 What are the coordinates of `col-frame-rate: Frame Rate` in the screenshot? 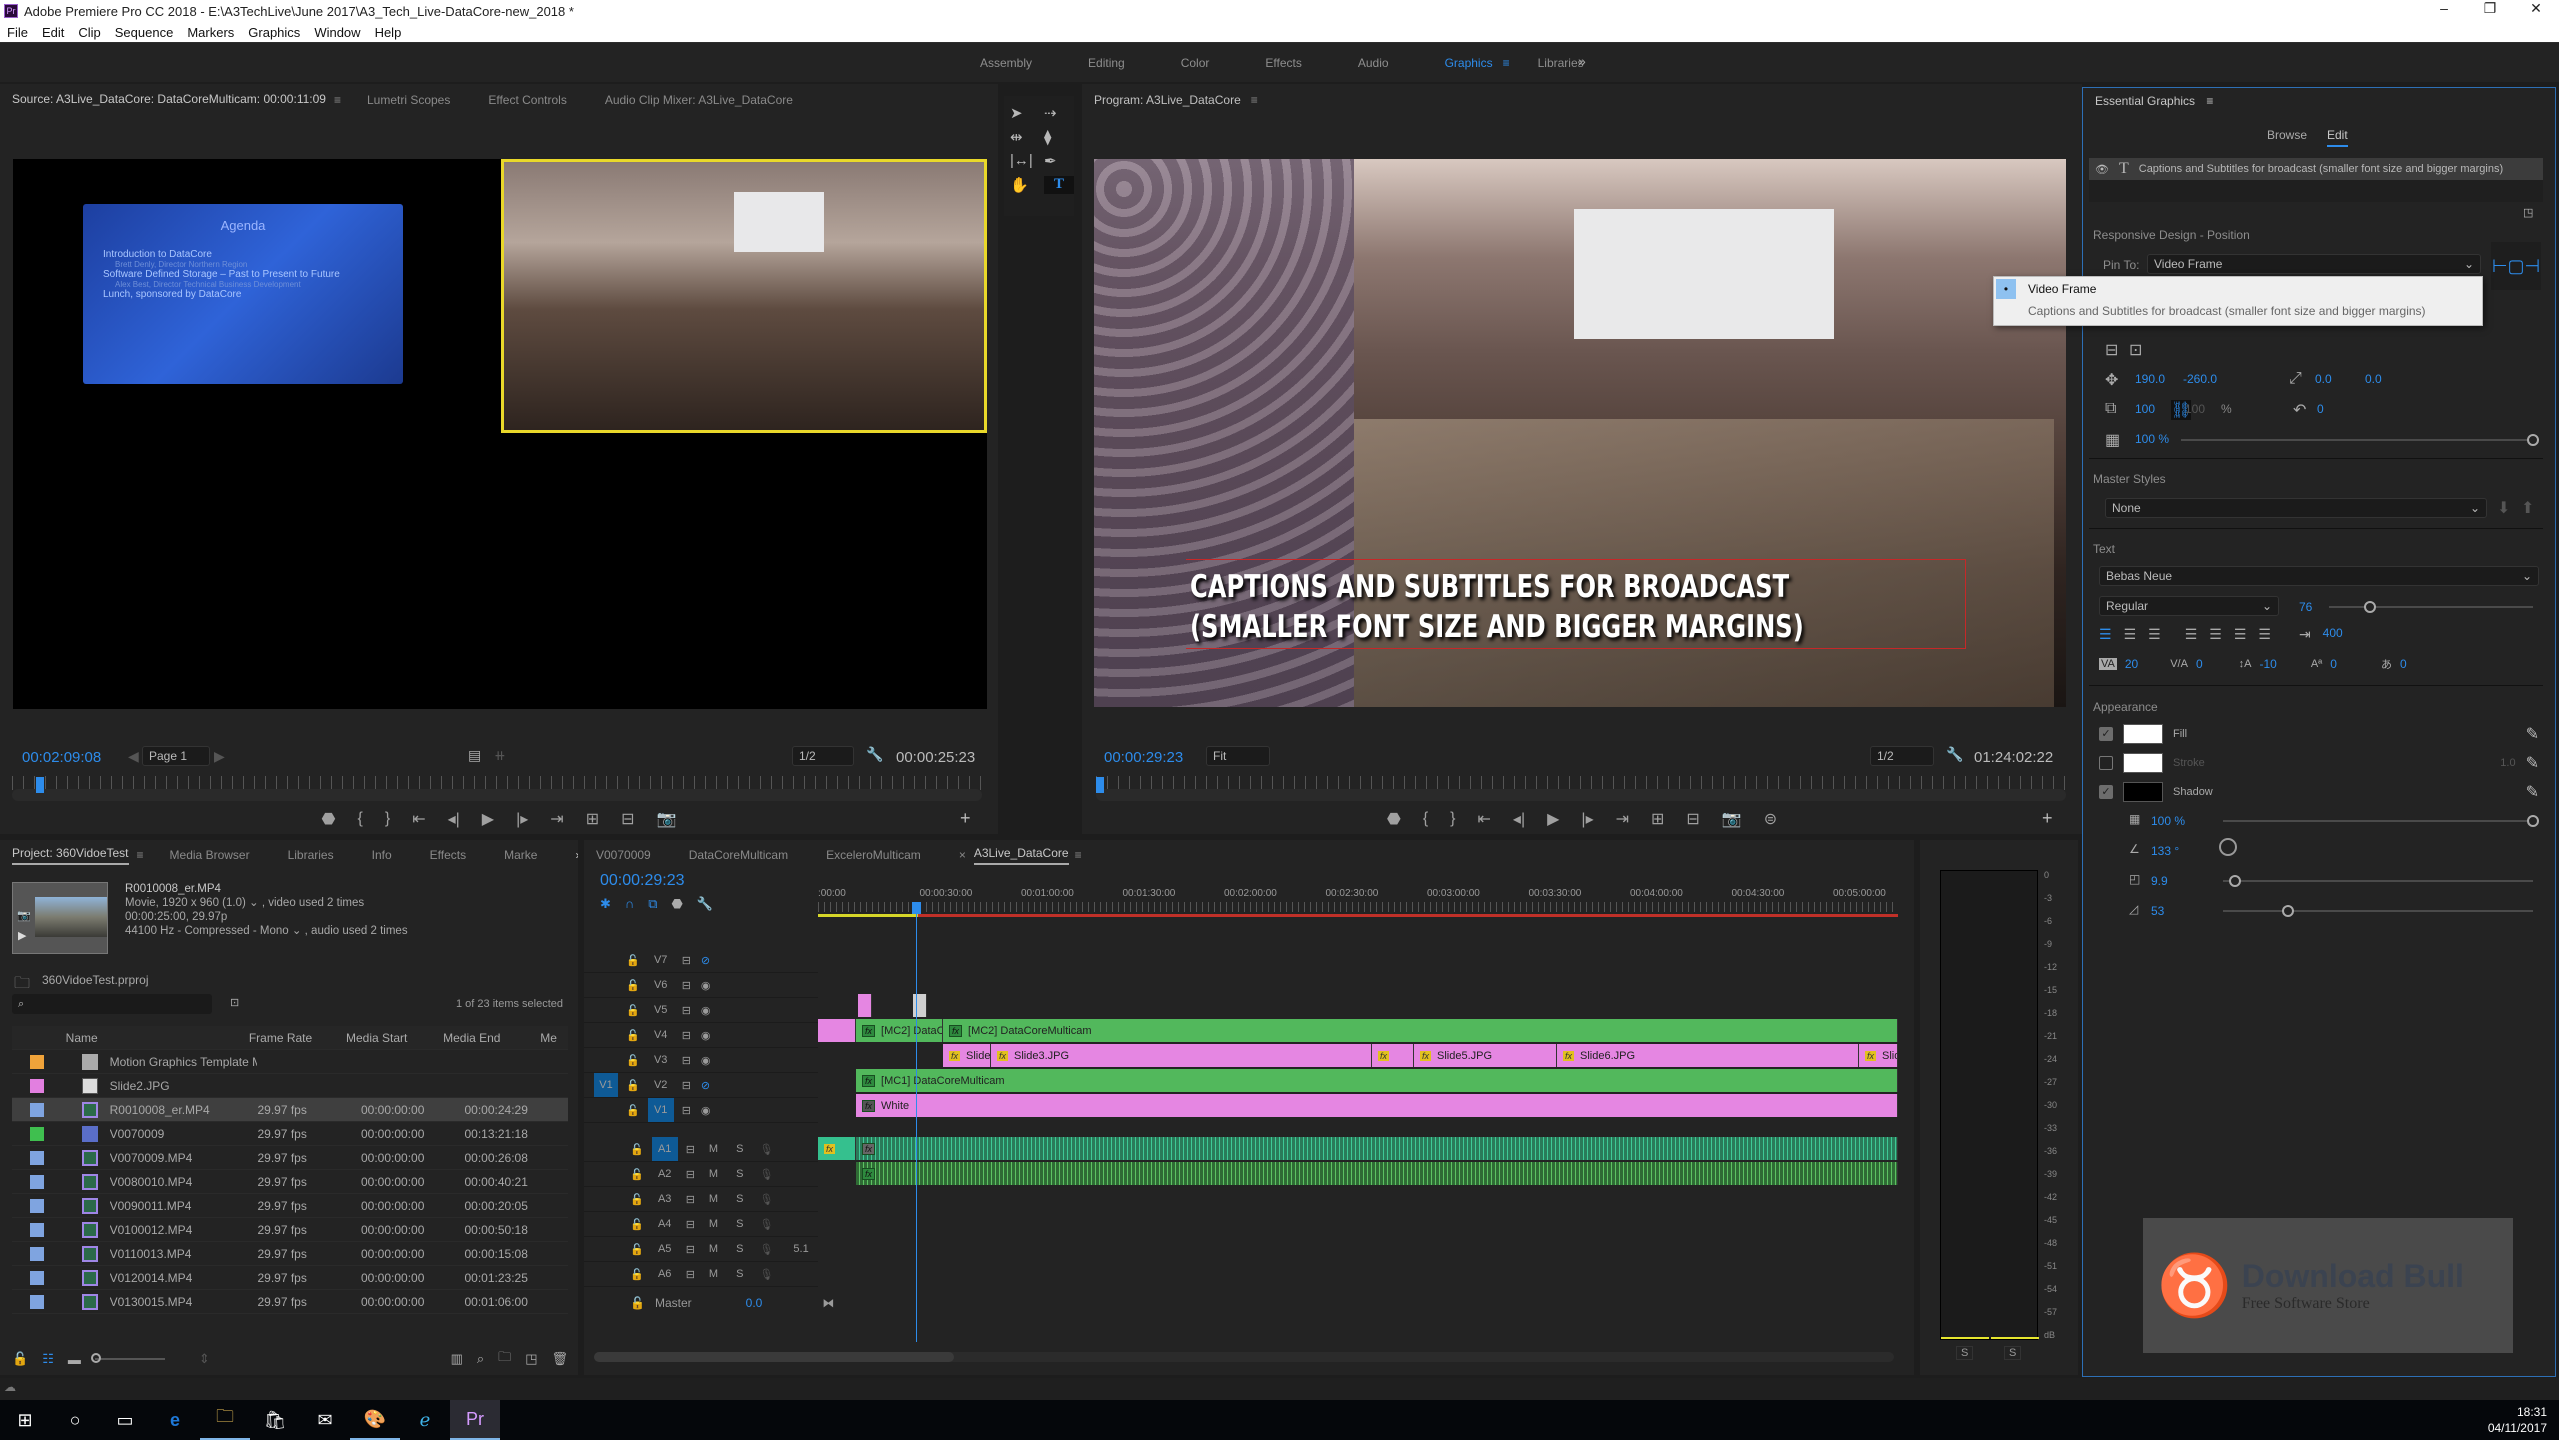 It's located at (297, 1038).